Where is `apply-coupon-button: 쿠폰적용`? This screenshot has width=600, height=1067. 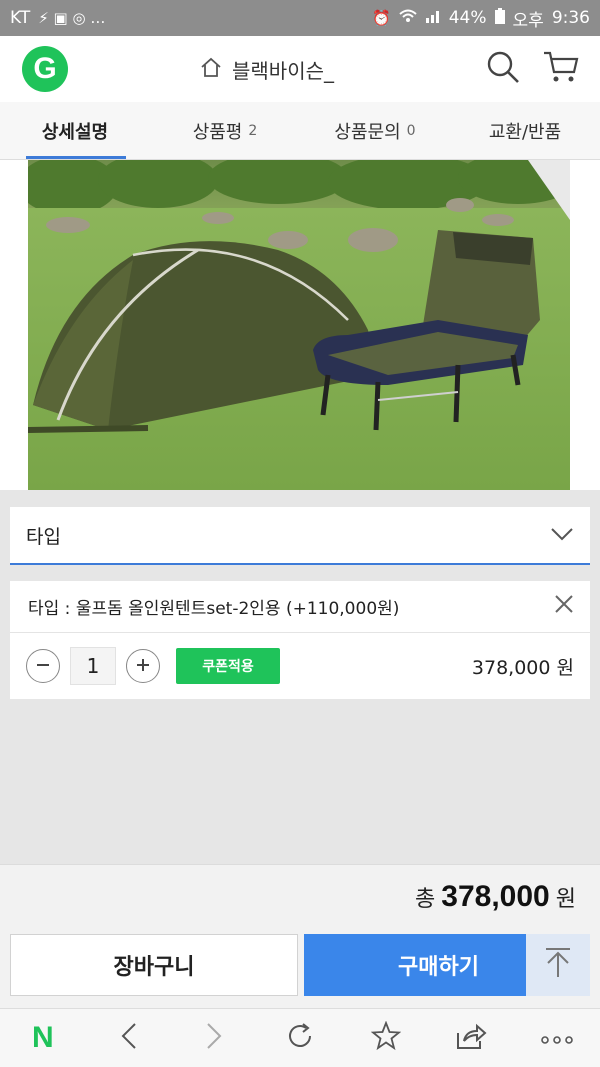
apply-coupon-button: 쿠폰적용 is located at coordinates (228, 666).